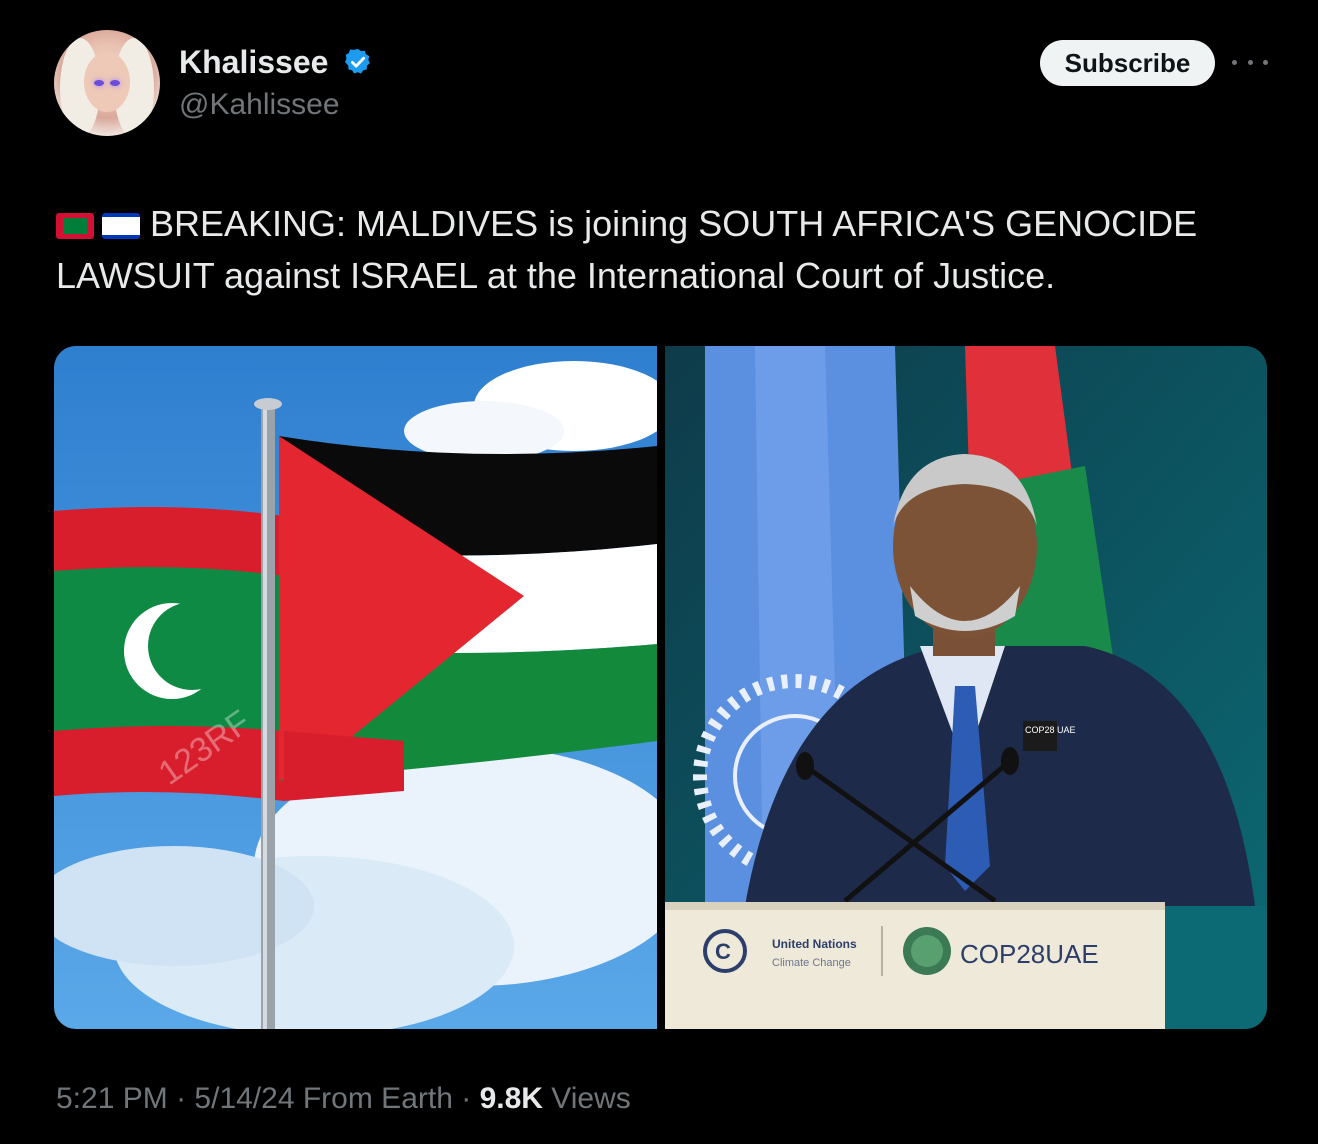 This screenshot has height=1144, width=1318. I want to click on avatar-face, so click(107, 82).